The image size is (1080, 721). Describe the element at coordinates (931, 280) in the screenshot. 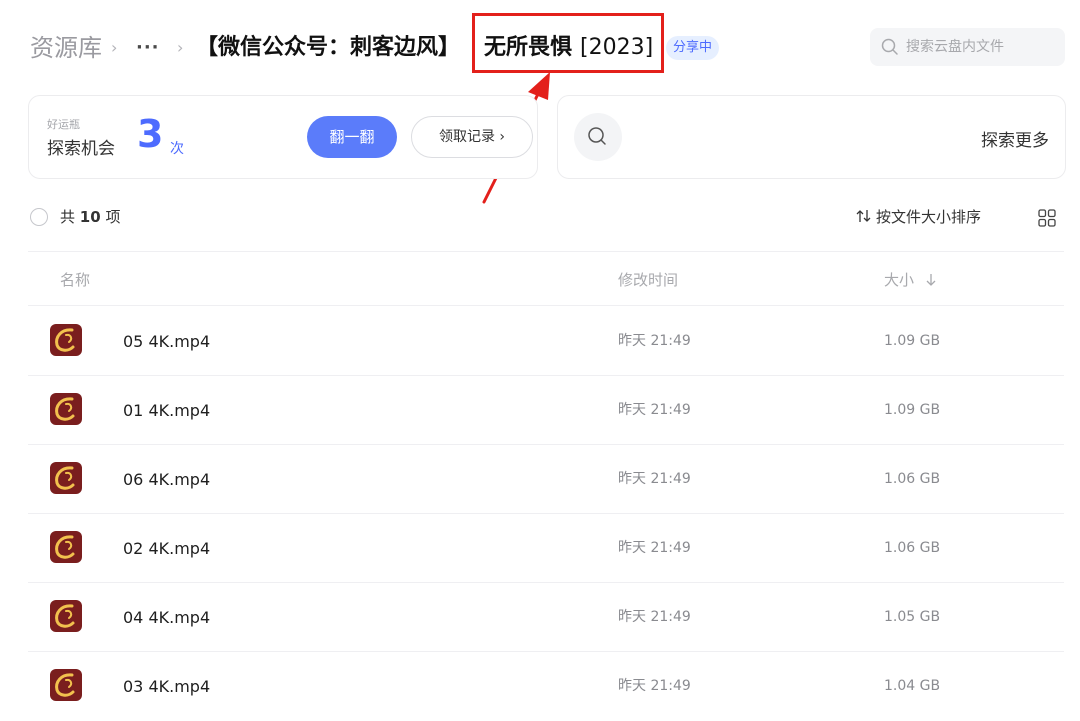

I see `arrow-down-icon` at that location.